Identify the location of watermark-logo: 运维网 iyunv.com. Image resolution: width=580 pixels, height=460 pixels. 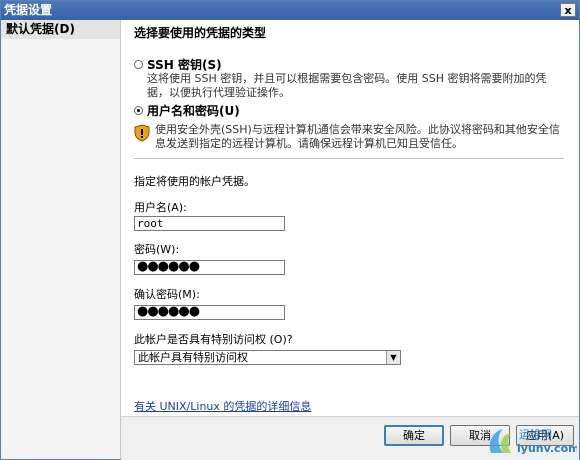
(532, 441).